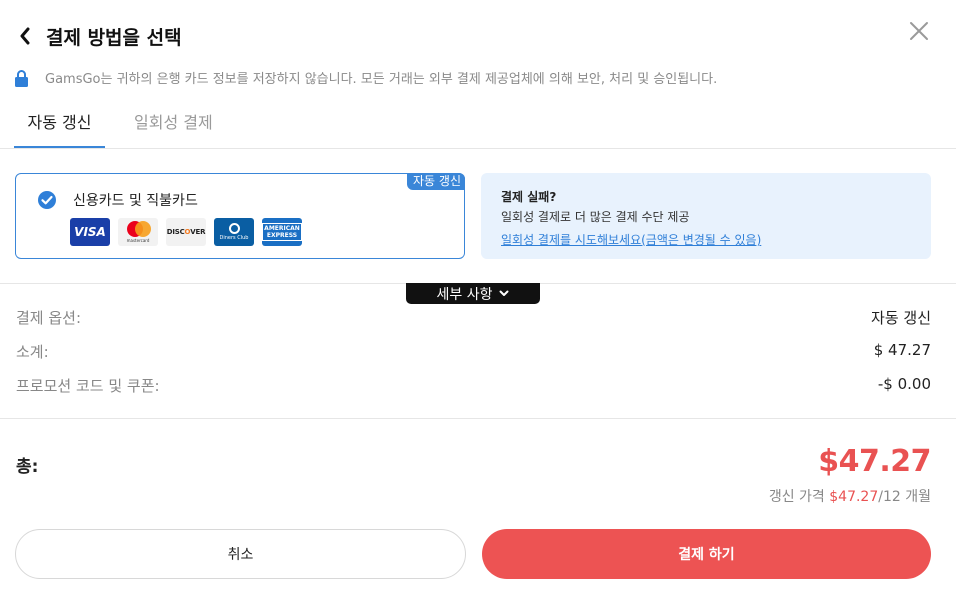 The width and height of the screenshot is (956, 596). Describe the element at coordinates (240, 554) in the screenshot. I see `cancel-button: 취소` at that location.